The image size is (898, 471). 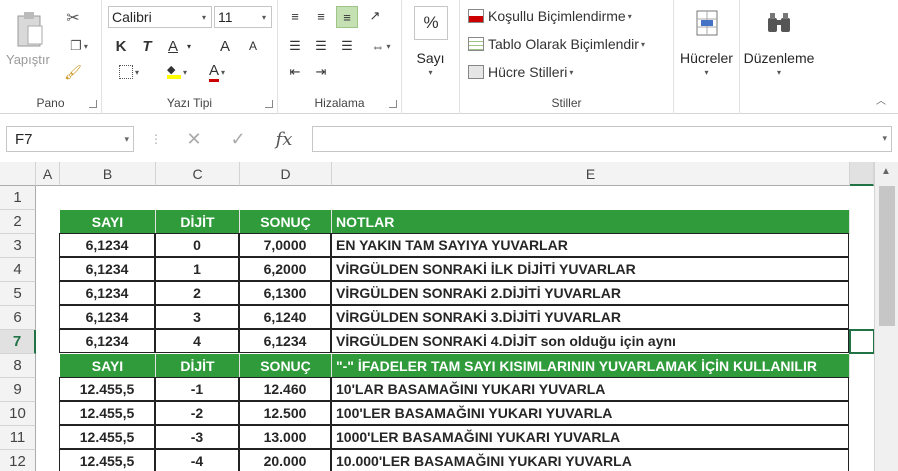 What do you see at coordinates (93, 104) in the screenshot?
I see `clipboard-launcher` at bounding box center [93, 104].